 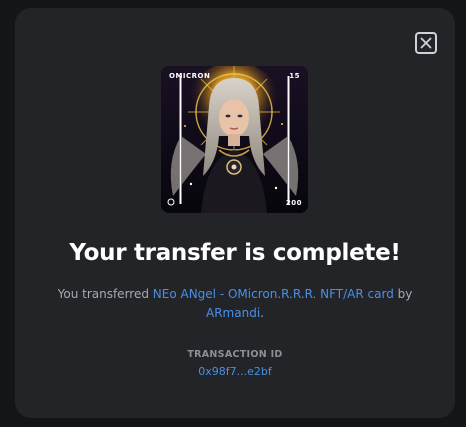 I want to click on transaction-id-link: 0x98f7...e2bf, so click(x=235, y=371).